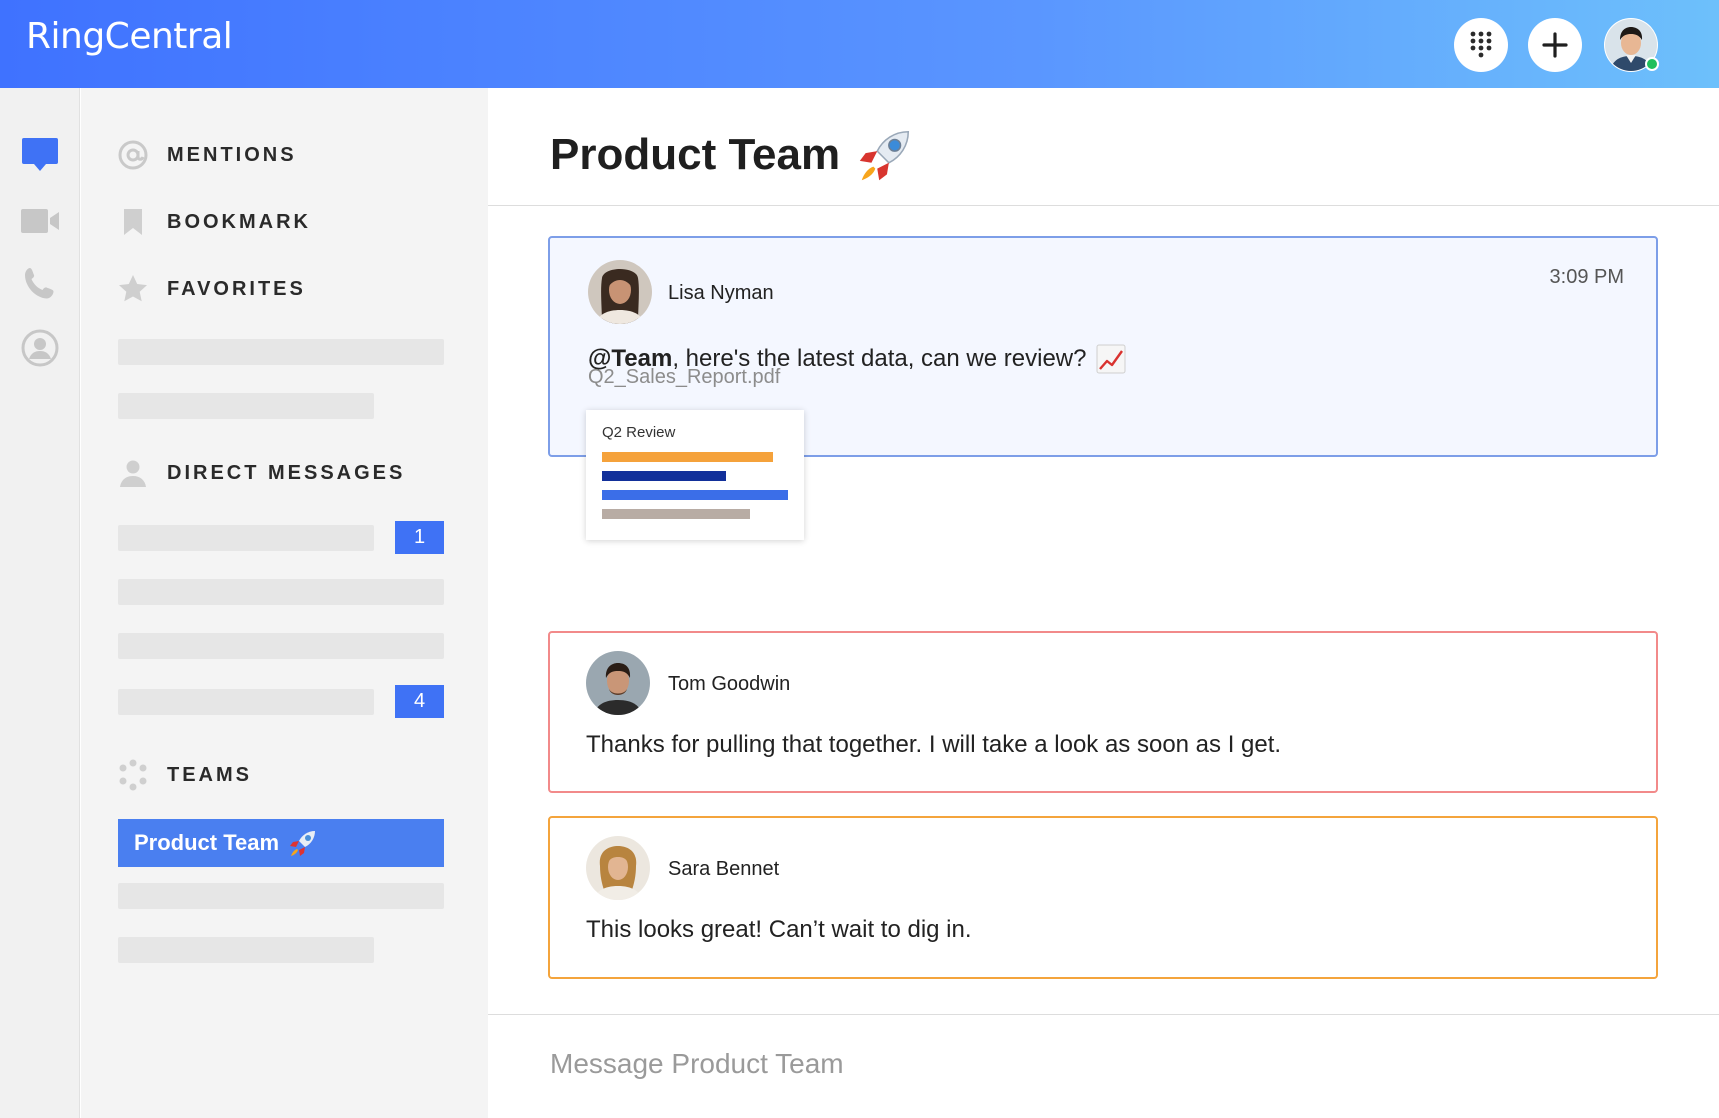 The width and height of the screenshot is (1719, 1118). I want to click on sidebar-item-bookmark: BOOKMARK, so click(214, 222).